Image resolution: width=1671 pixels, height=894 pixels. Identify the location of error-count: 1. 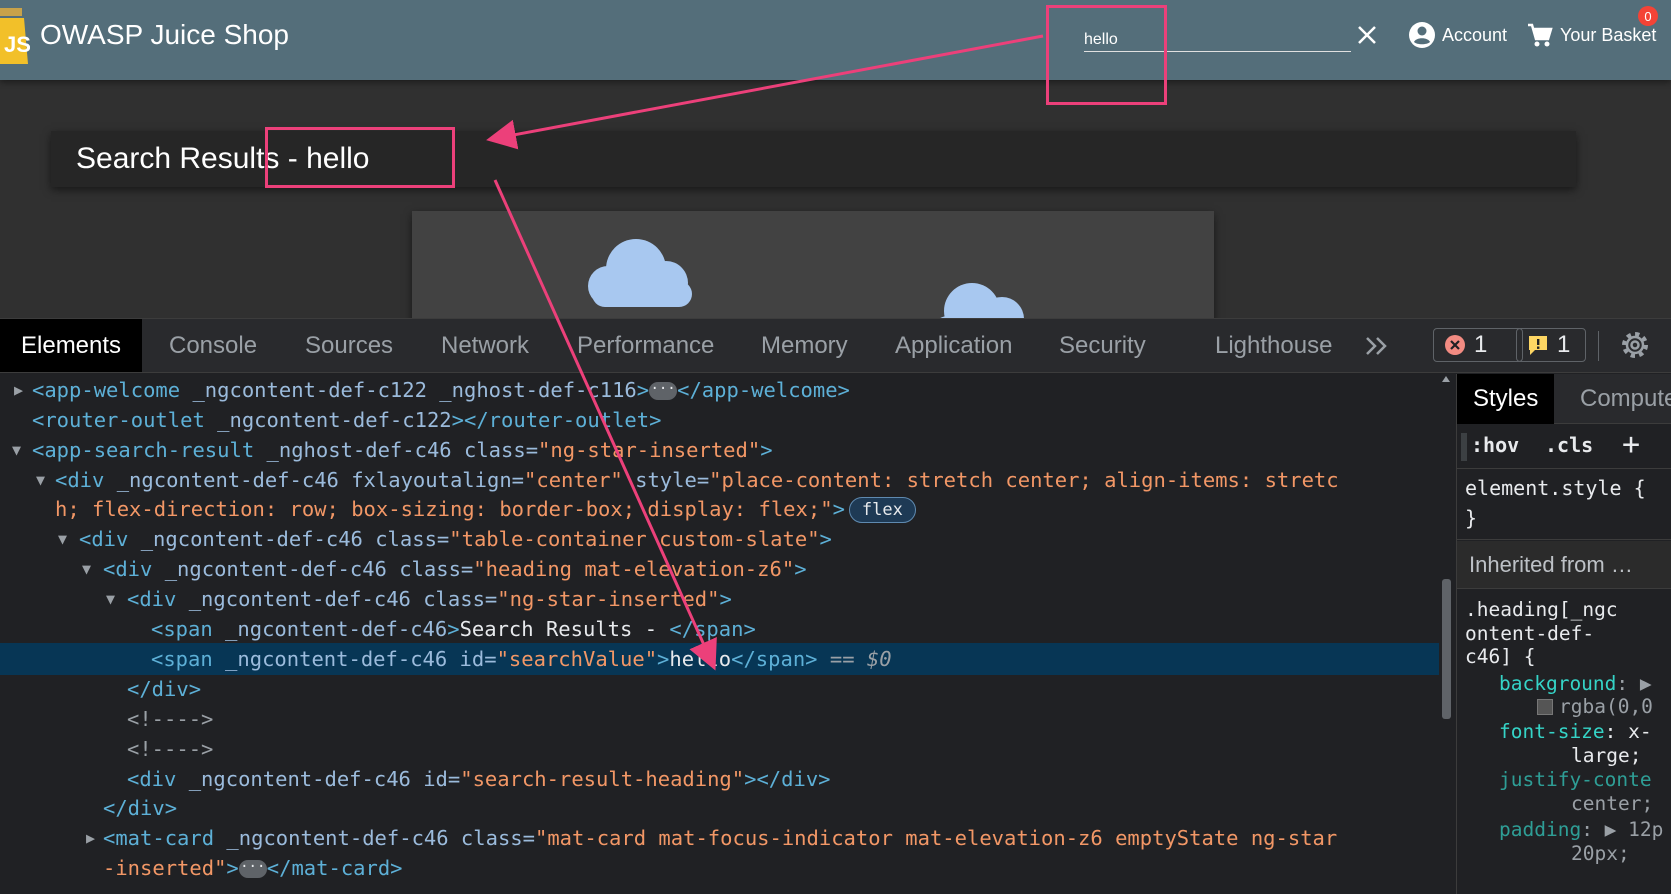
(1481, 344).